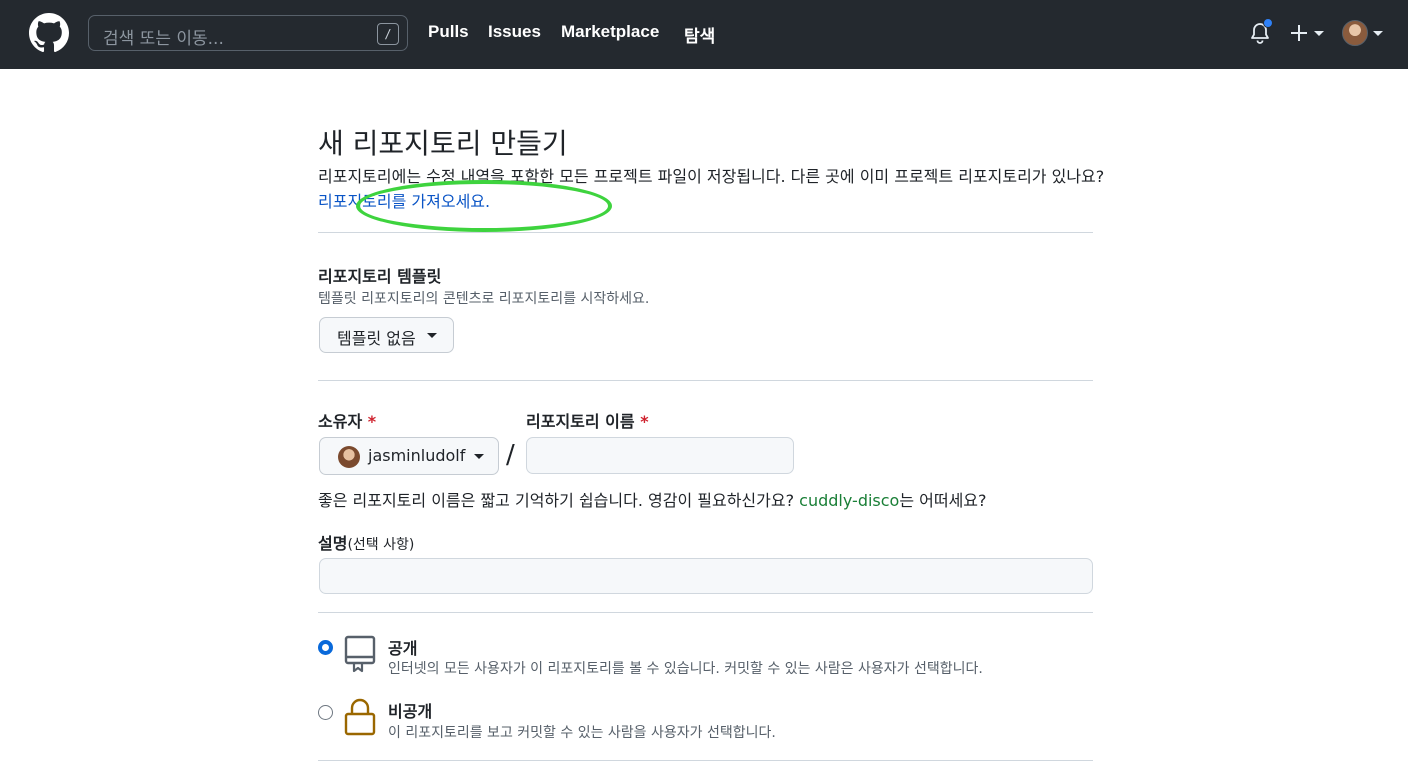  What do you see at coordinates (403, 648) in the screenshot?
I see `public-title: 공개` at bounding box center [403, 648].